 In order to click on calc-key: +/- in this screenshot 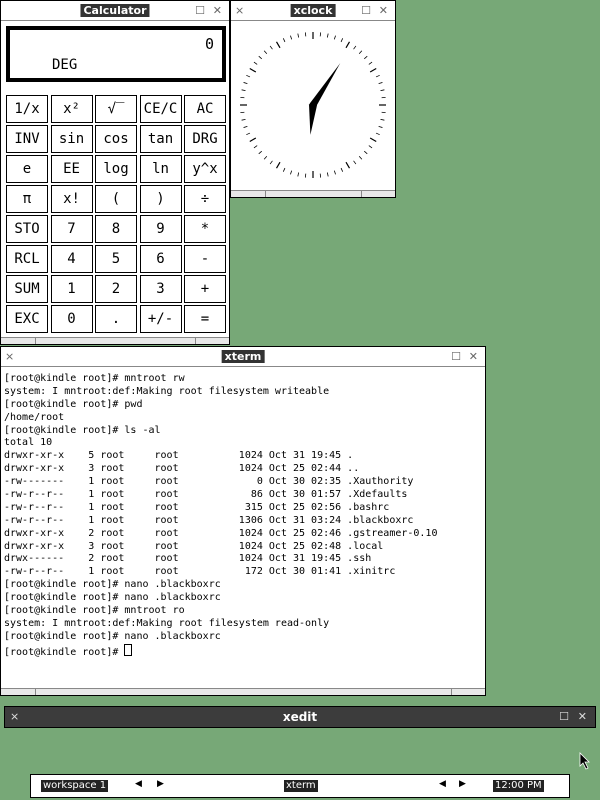, I will do `click(160, 319)`.